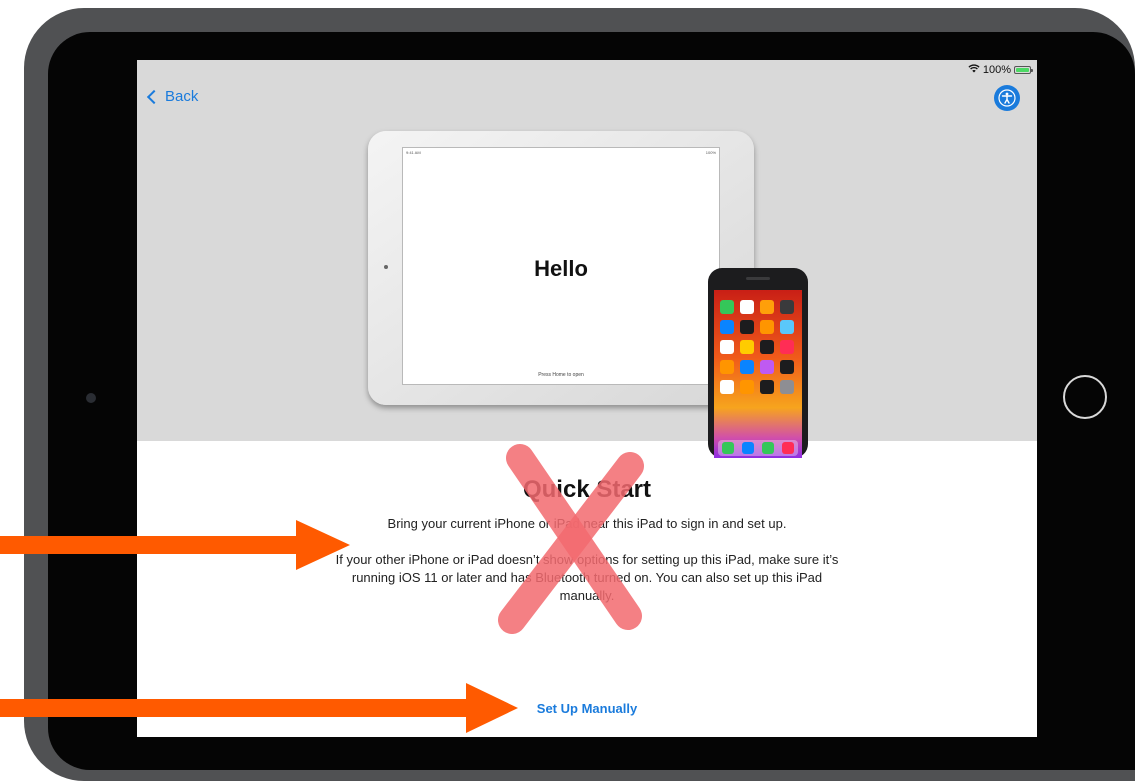 The image size is (1135, 781). What do you see at coordinates (758, 448) in the screenshot?
I see `iphone-dock` at bounding box center [758, 448].